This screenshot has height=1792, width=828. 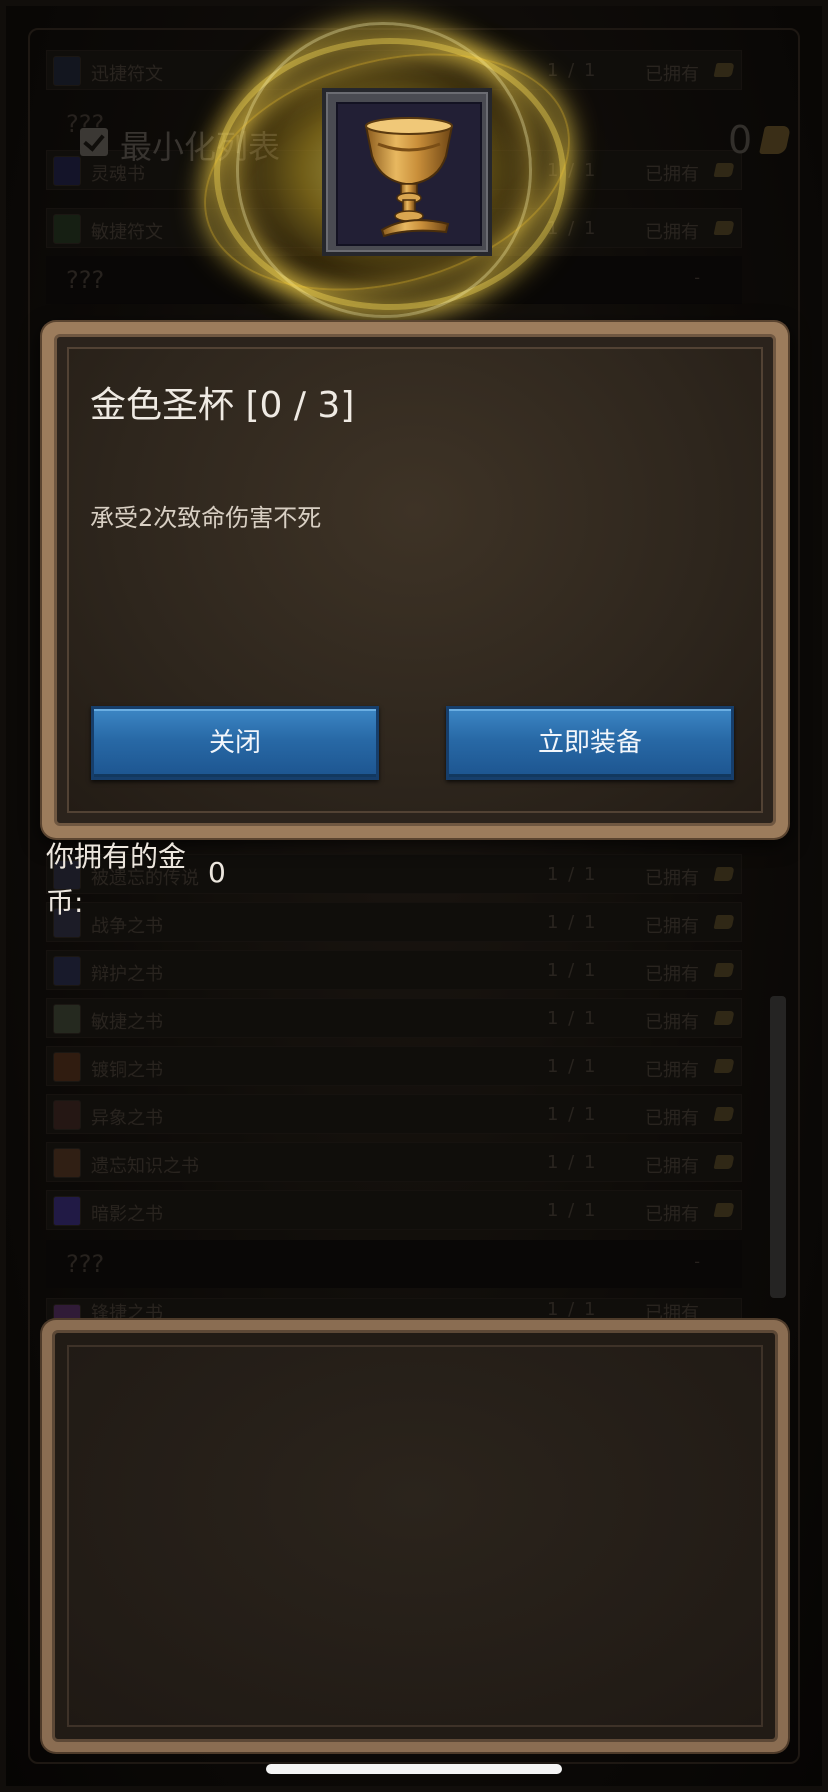 What do you see at coordinates (127, 974) in the screenshot?
I see `item-name: 辩护之书` at bounding box center [127, 974].